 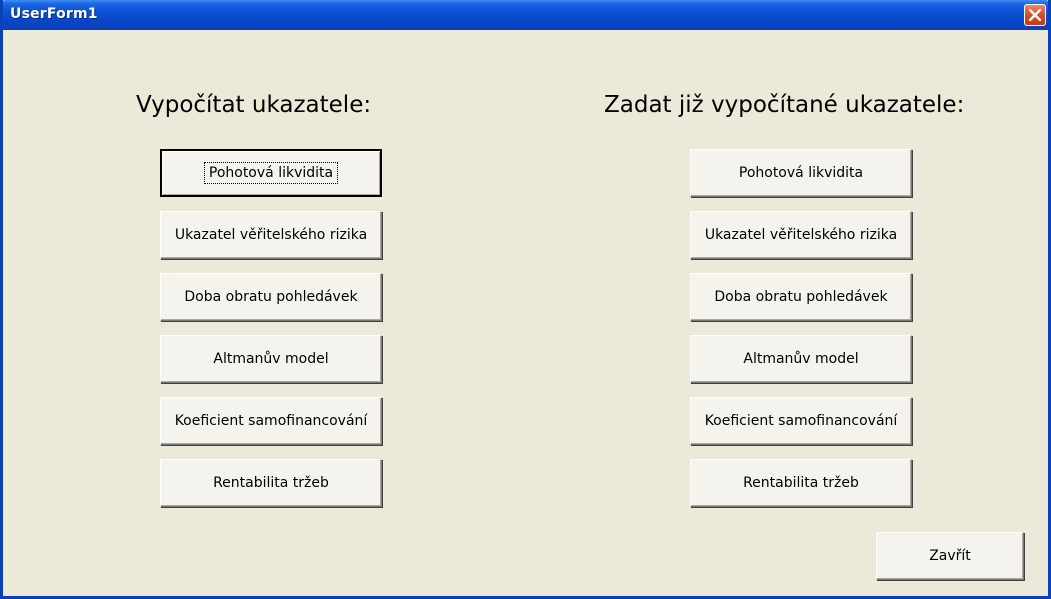 I want to click on enter-doba-obratu-button: Doba obratu pohledávek, so click(x=801, y=297).